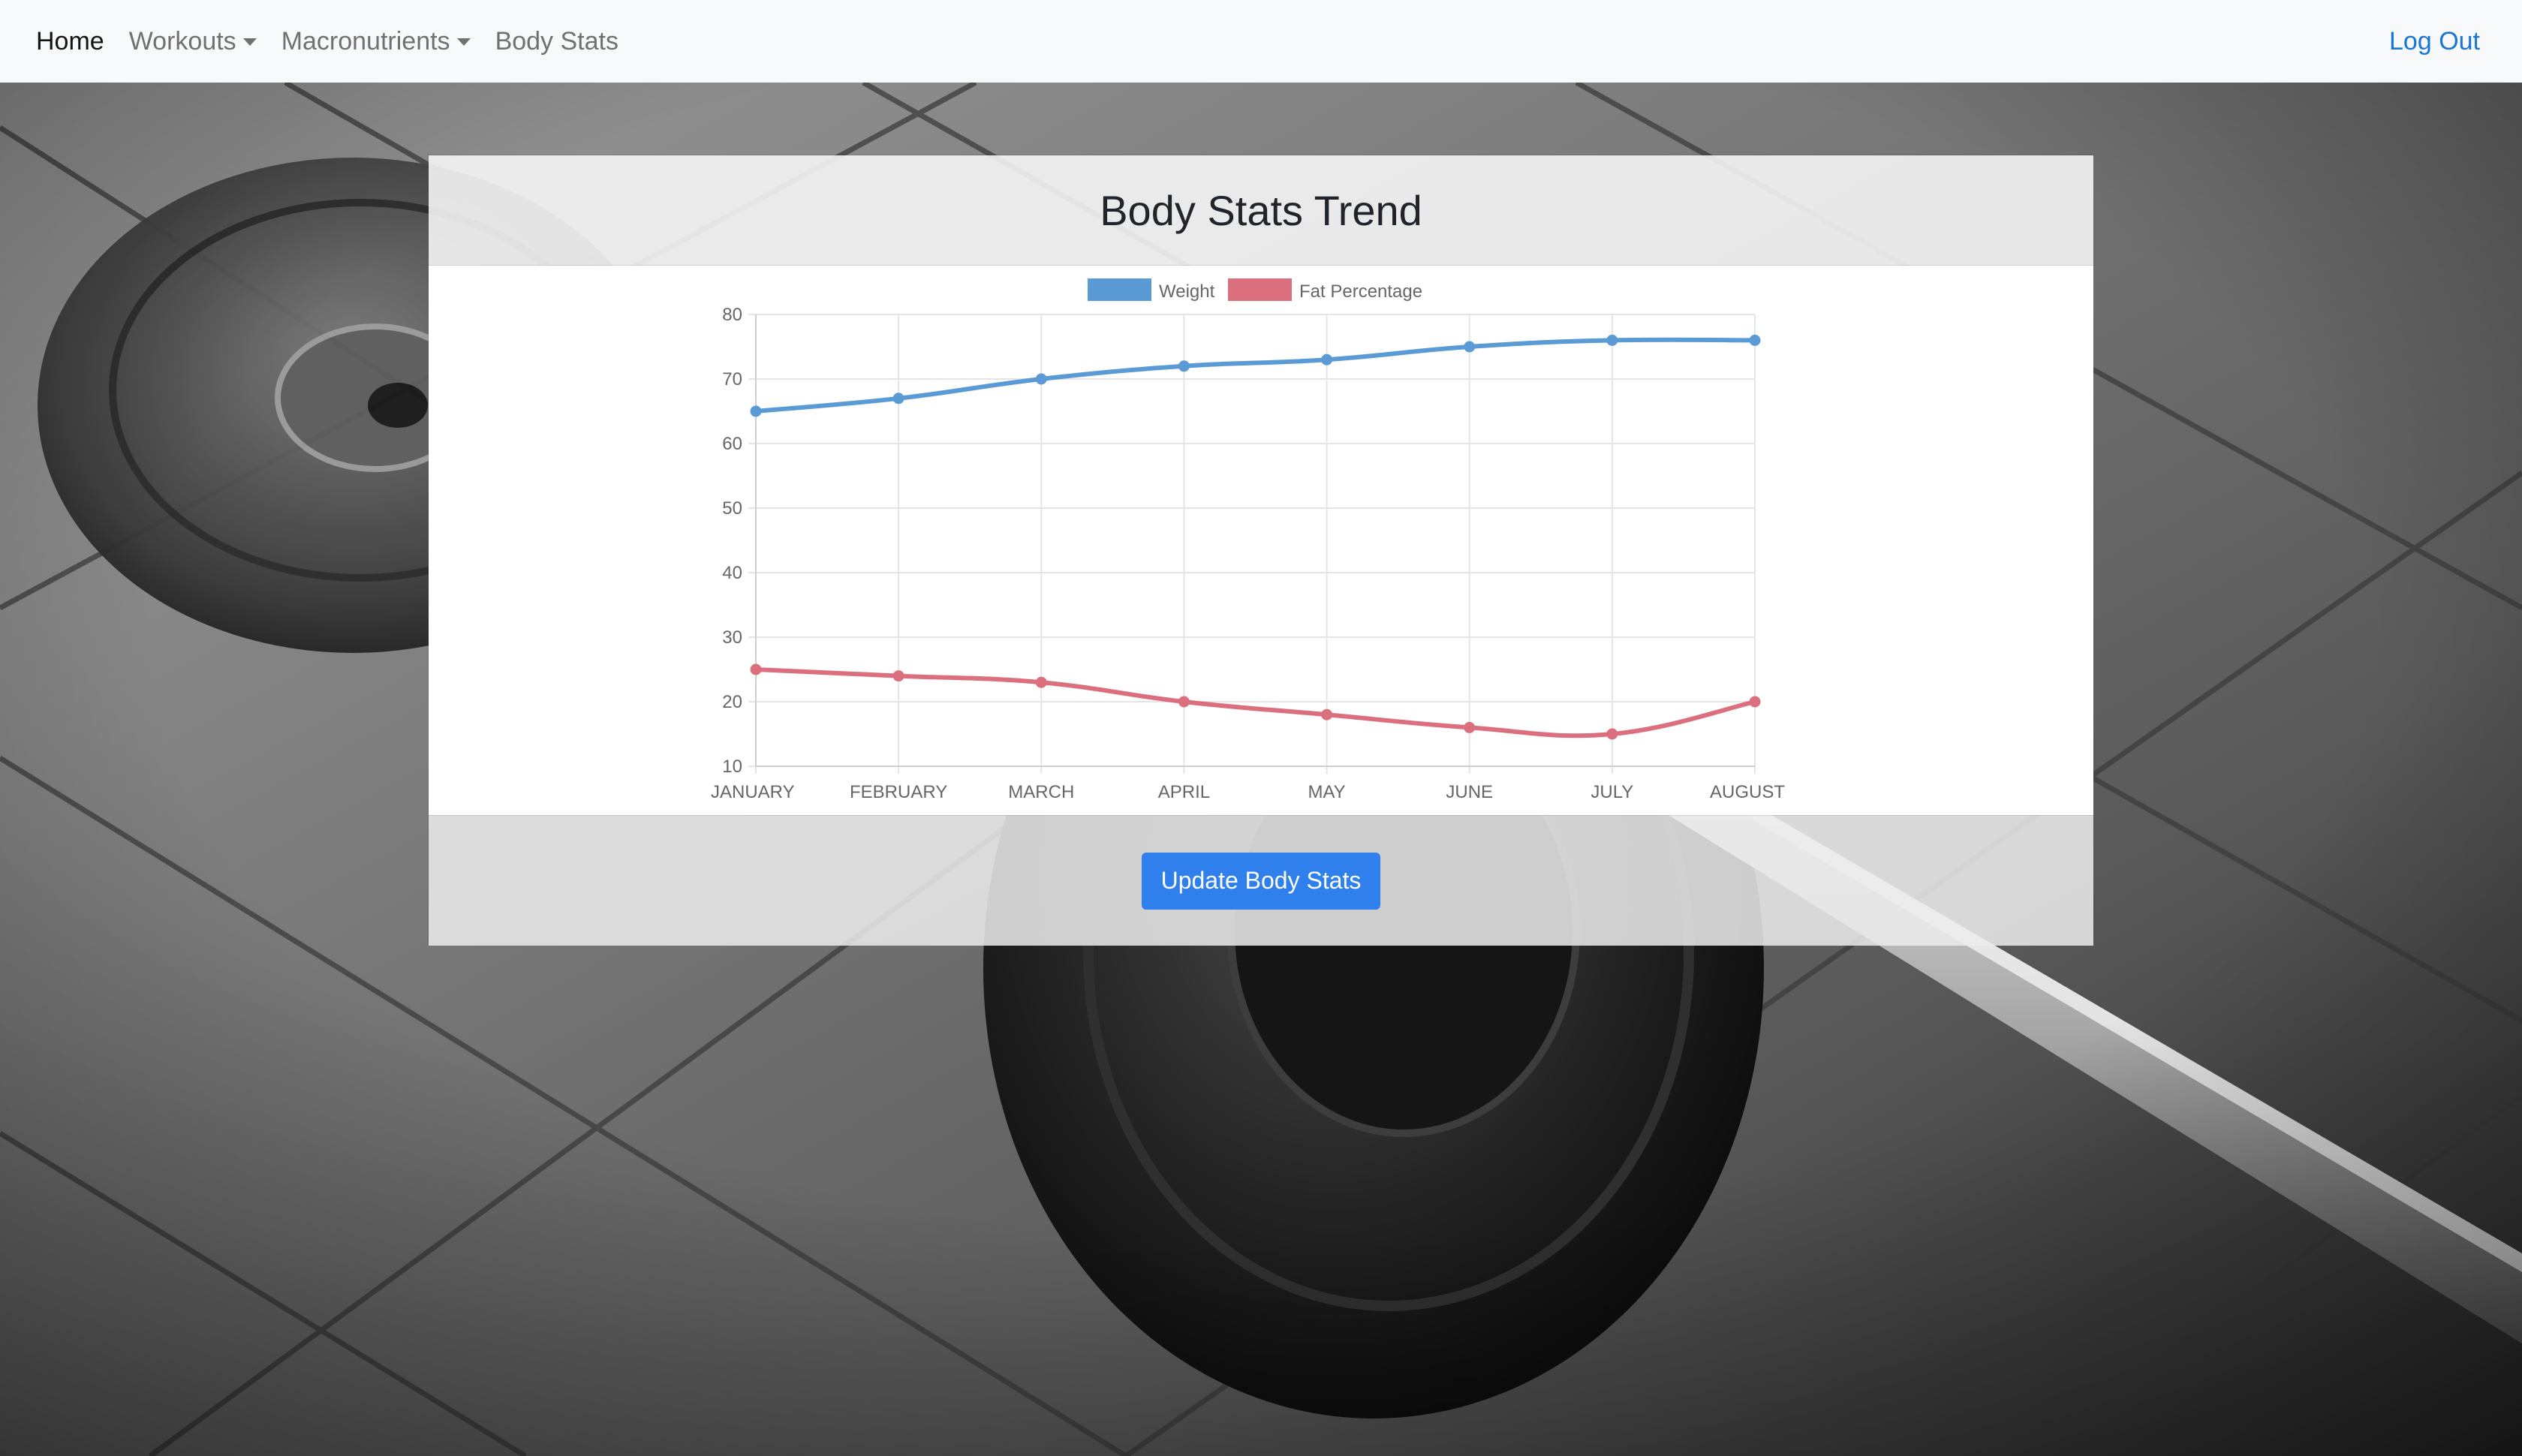 This screenshot has height=1456, width=2522. What do you see at coordinates (1469, 792) in the screenshot?
I see `x-tick-label: JUNE` at bounding box center [1469, 792].